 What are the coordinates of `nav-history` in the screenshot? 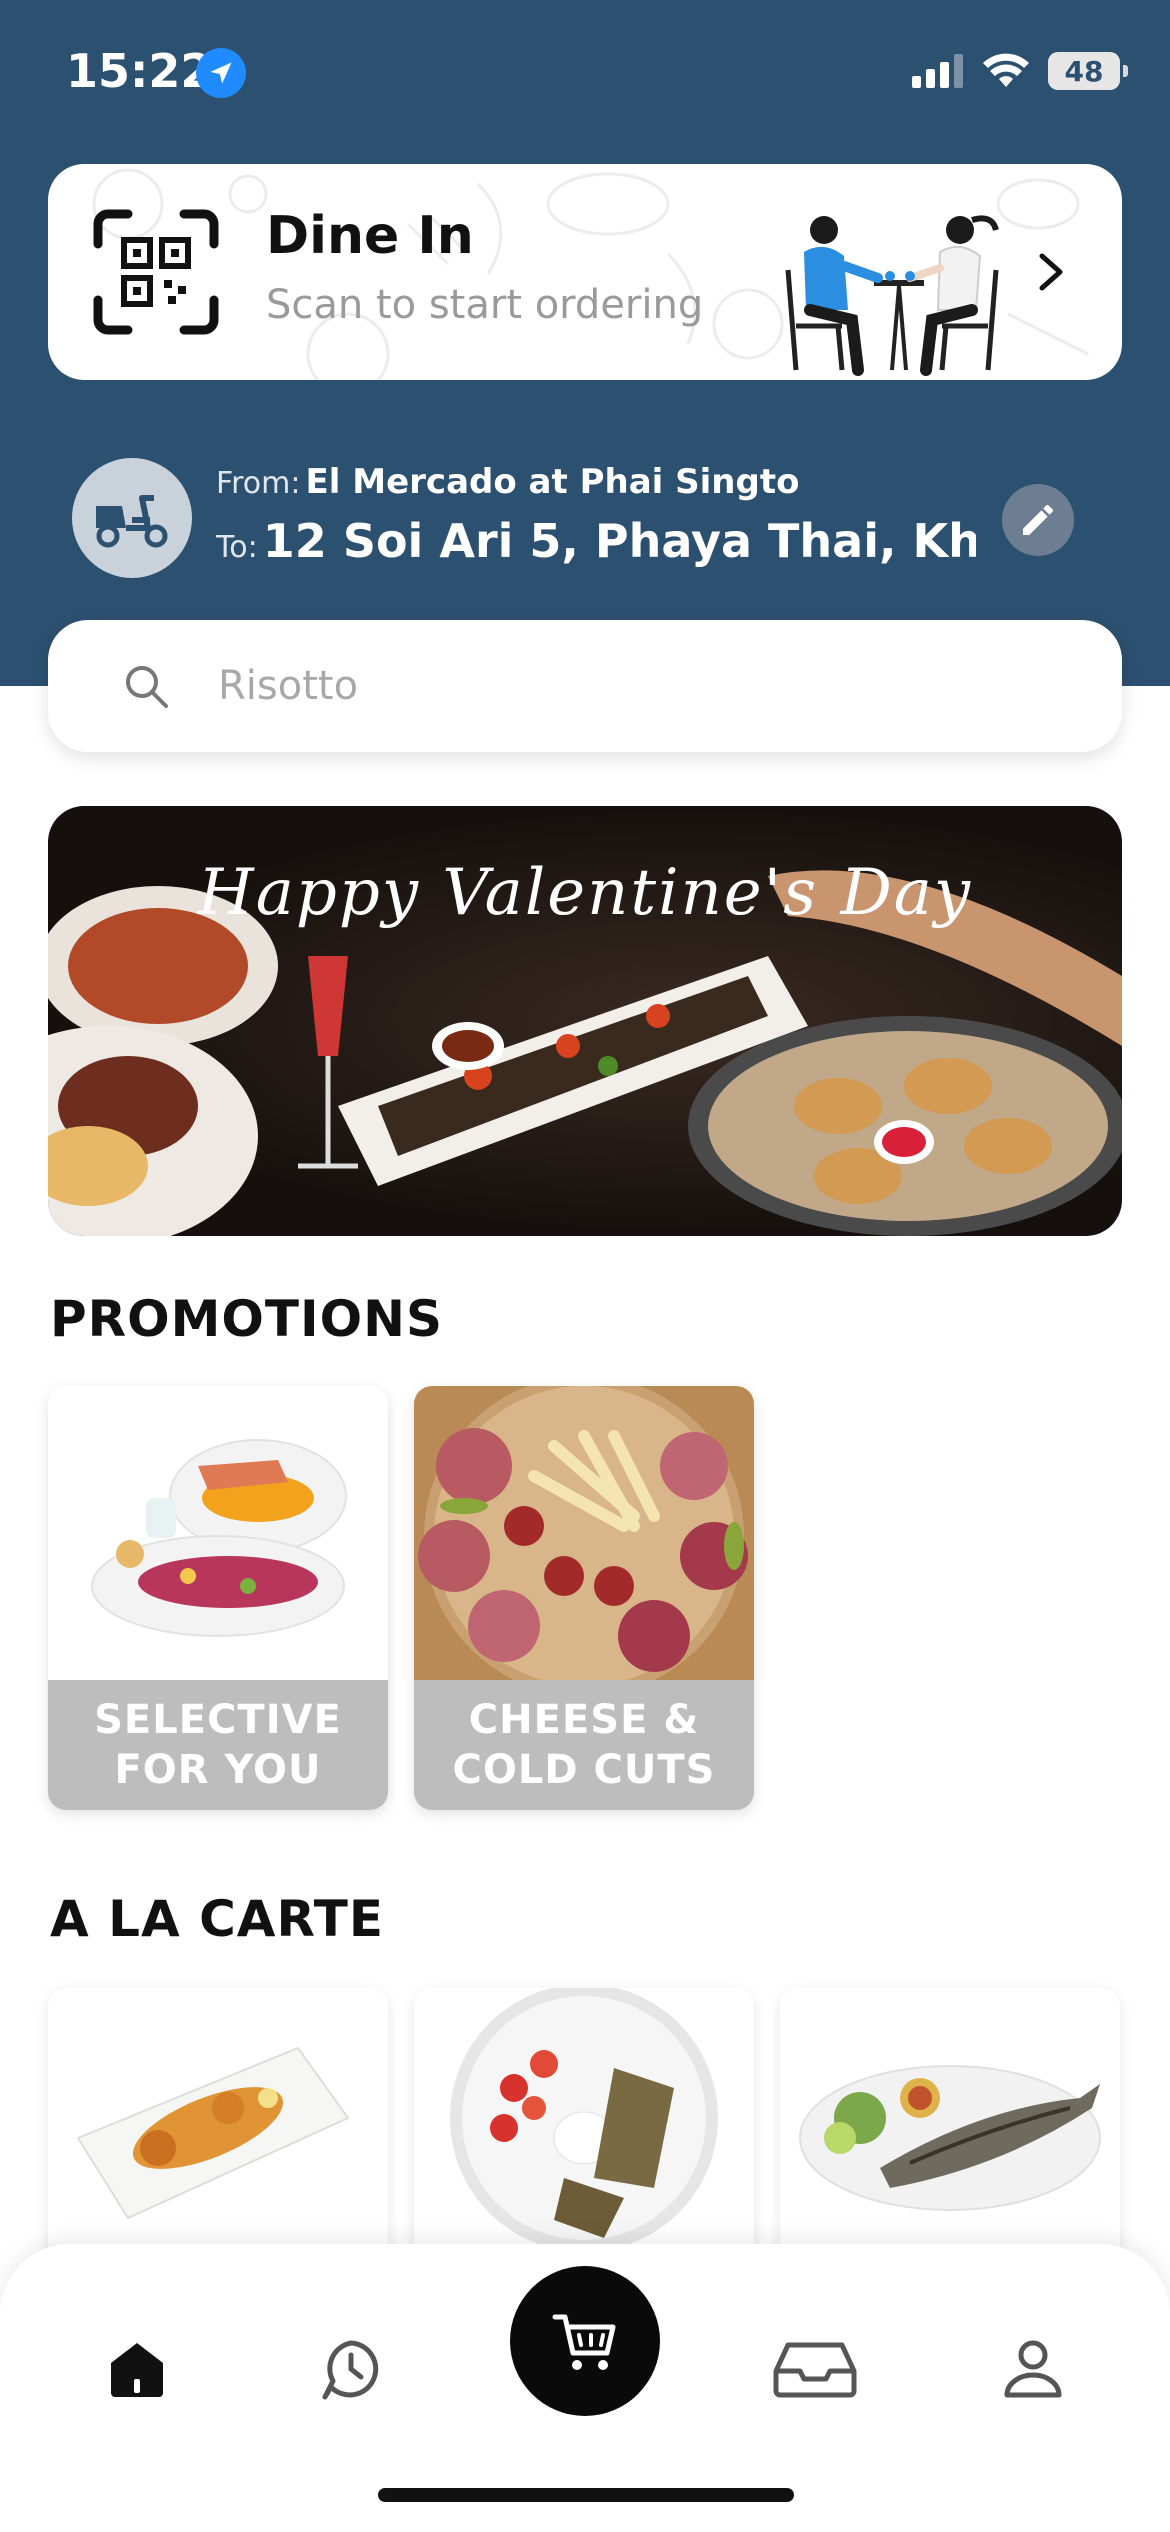 It's located at (351, 2369).